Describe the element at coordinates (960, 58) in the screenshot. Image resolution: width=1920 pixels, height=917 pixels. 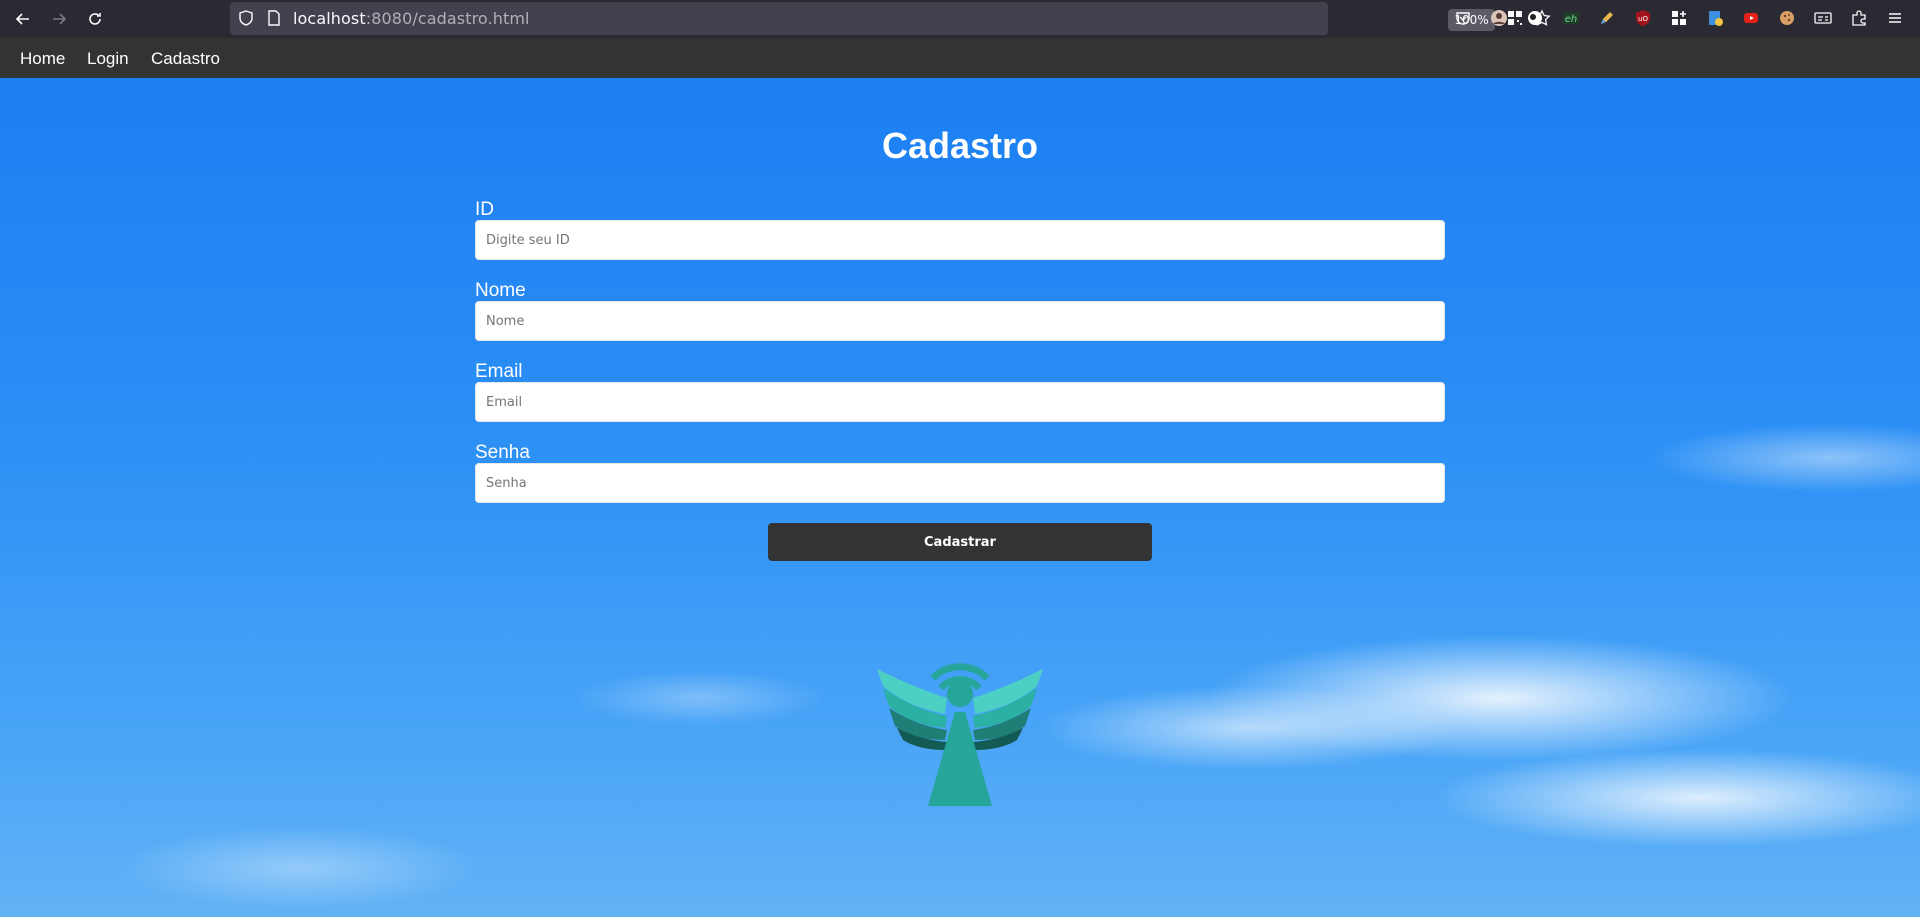
I see `top-navbar: Home Login Cadastro` at that location.